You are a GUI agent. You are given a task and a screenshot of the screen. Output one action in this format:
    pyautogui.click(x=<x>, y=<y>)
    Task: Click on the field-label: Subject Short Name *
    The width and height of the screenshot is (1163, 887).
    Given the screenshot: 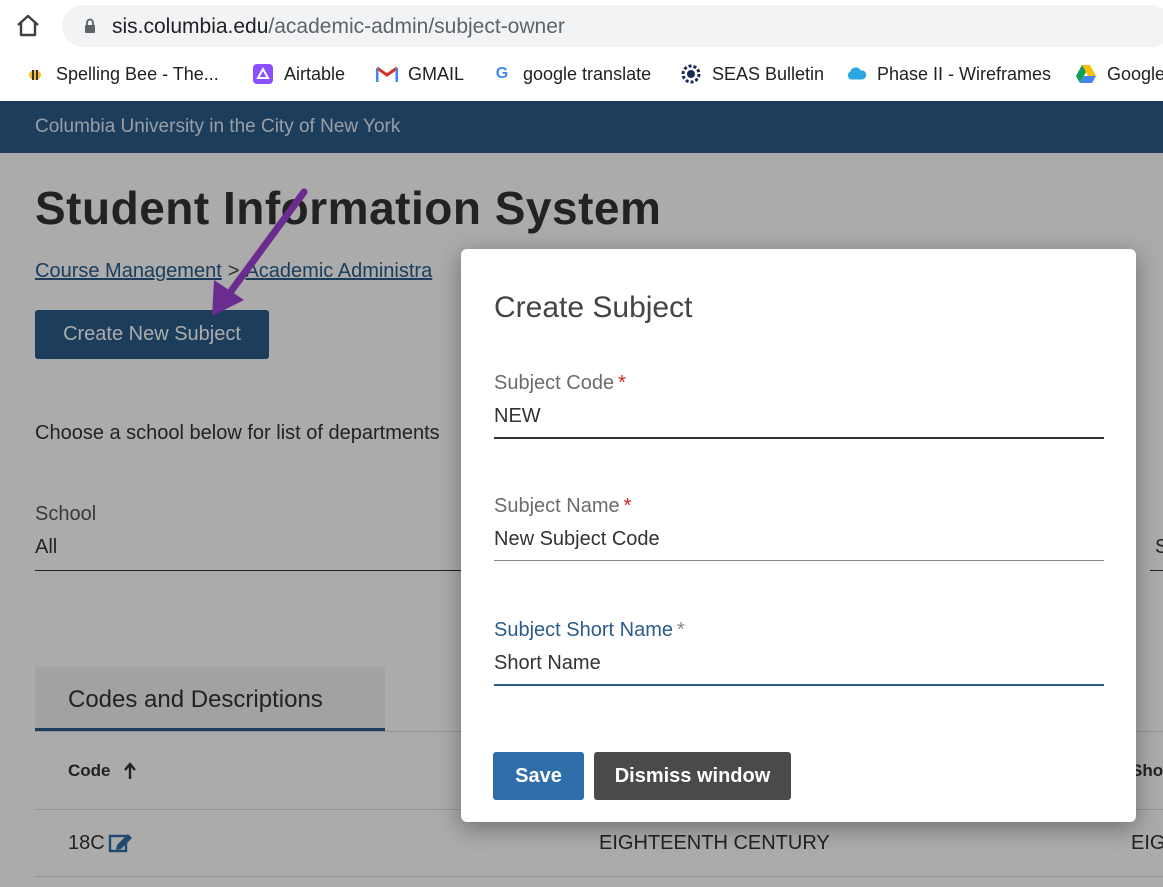 What is the action you would take?
    pyautogui.click(x=589, y=630)
    